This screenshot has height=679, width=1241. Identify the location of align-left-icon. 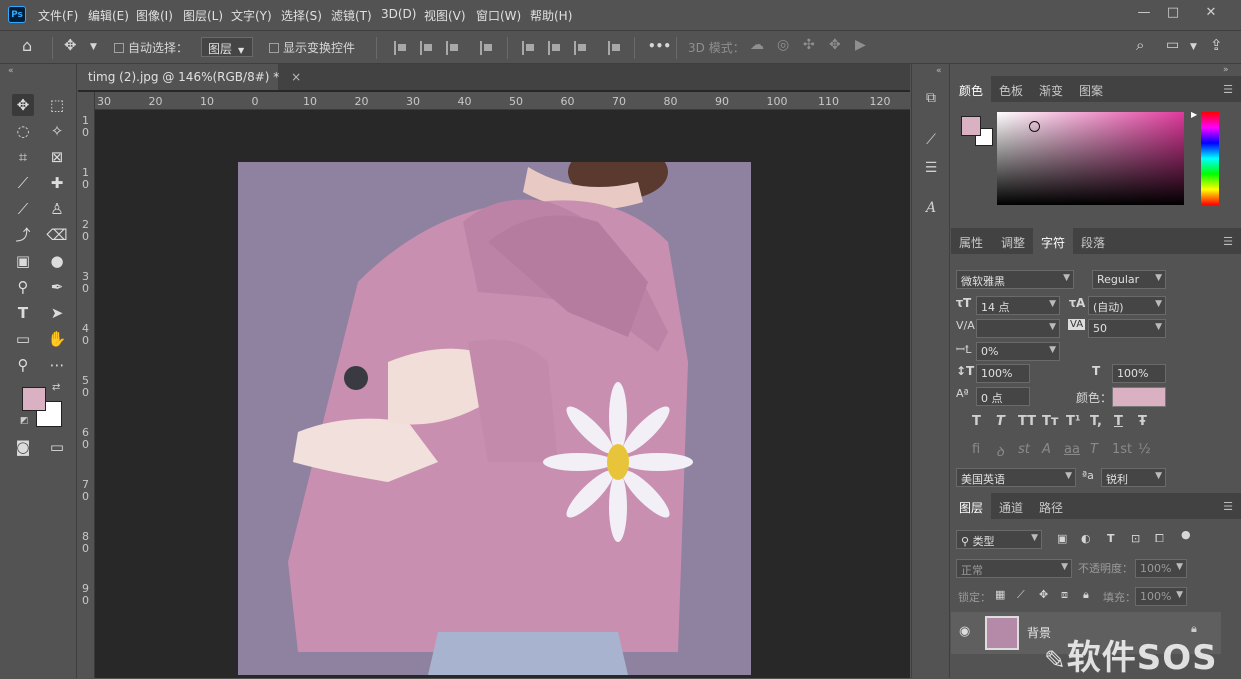
(401, 48).